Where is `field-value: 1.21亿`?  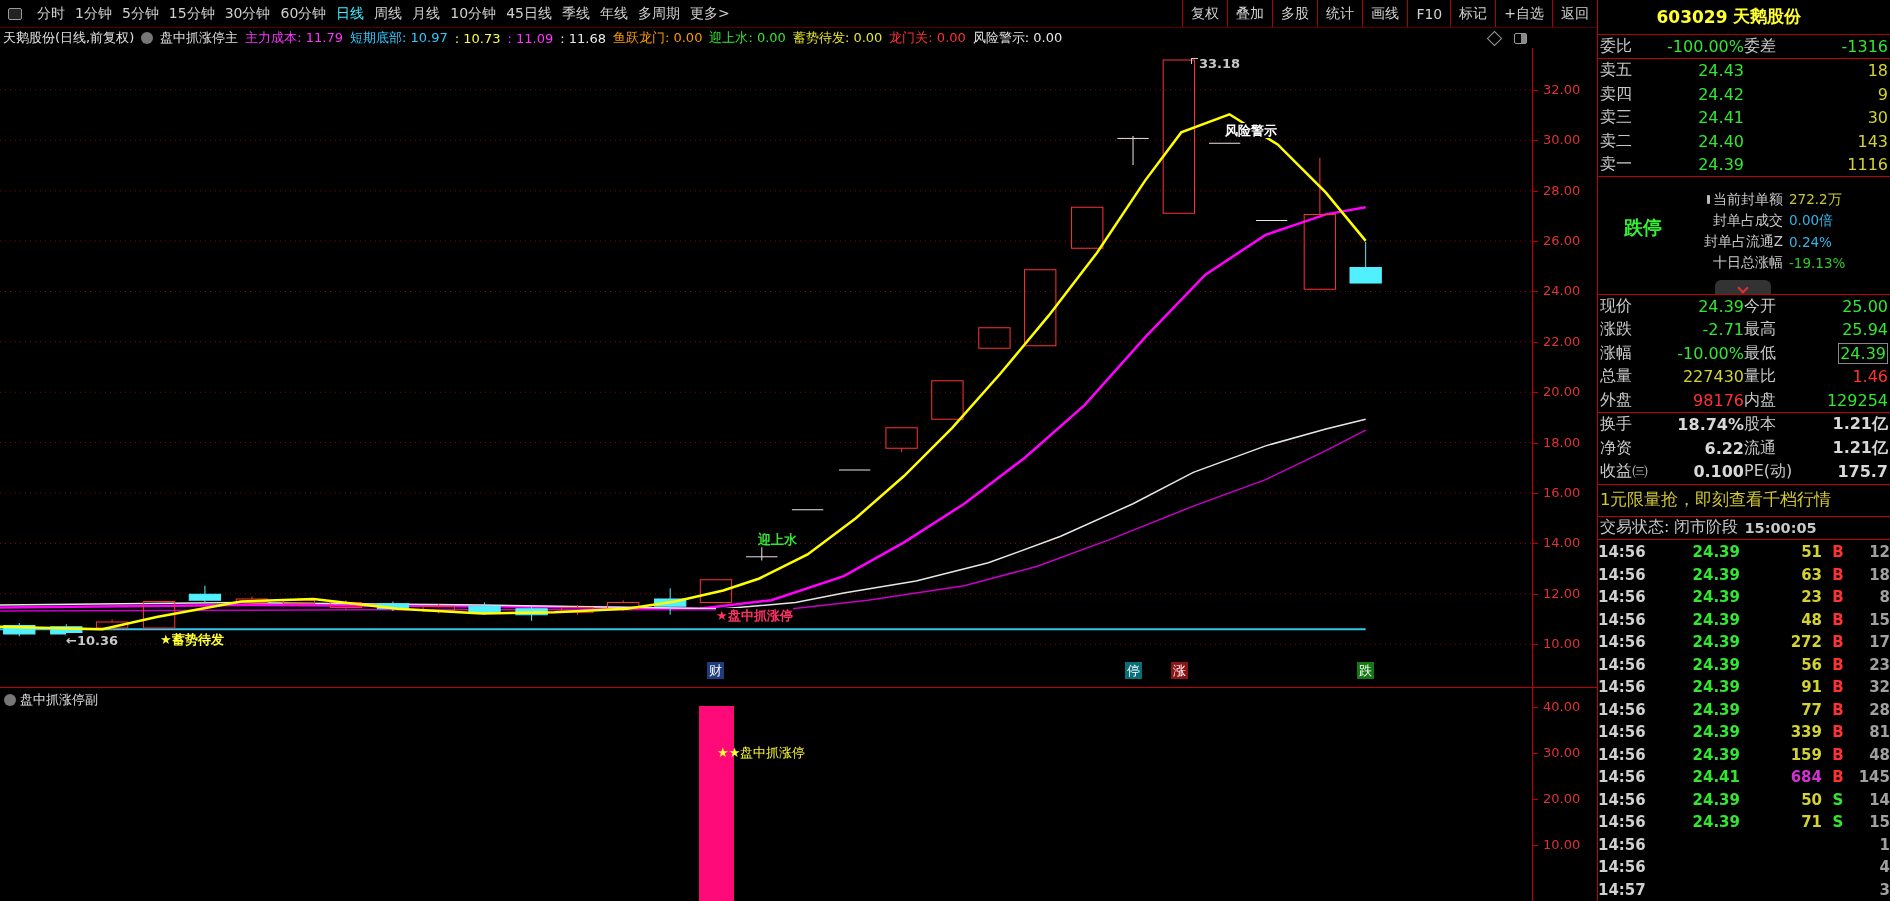
field-value: 1.21亿 is located at coordinates (1859, 448).